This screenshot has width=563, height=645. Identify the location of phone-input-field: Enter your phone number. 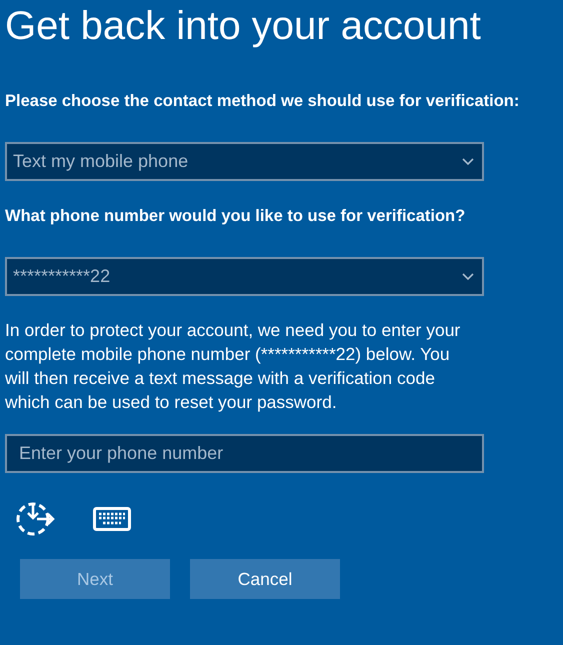
(244, 453).